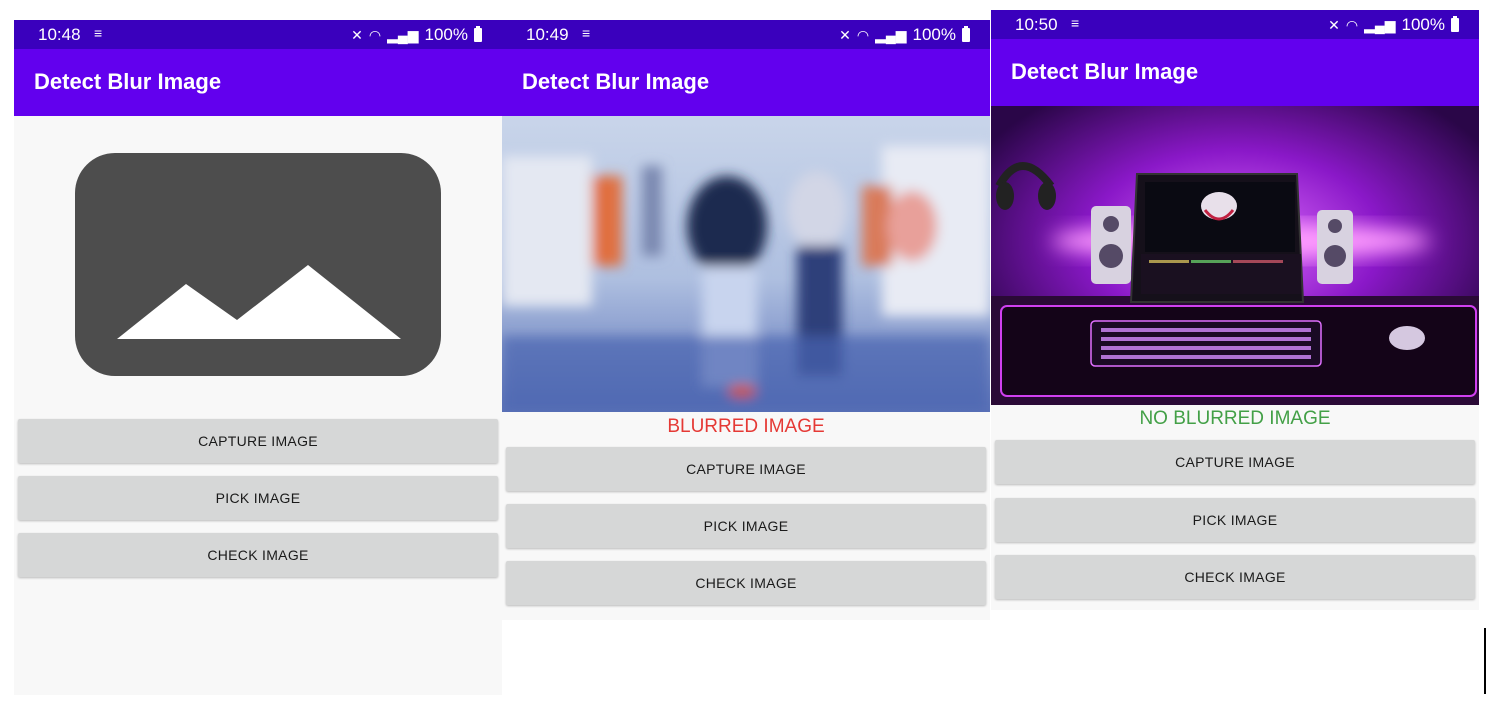 This screenshot has width=1489, height=705. Describe the element at coordinates (1485, 661) in the screenshot. I see `divider-line` at that location.